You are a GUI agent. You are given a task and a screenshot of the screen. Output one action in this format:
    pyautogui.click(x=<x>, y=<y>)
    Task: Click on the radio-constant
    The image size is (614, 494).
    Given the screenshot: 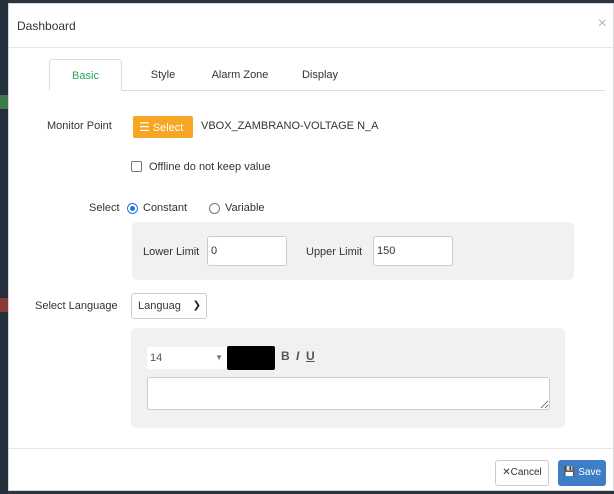 What is the action you would take?
    pyautogui.click(x=132, y=208)
    